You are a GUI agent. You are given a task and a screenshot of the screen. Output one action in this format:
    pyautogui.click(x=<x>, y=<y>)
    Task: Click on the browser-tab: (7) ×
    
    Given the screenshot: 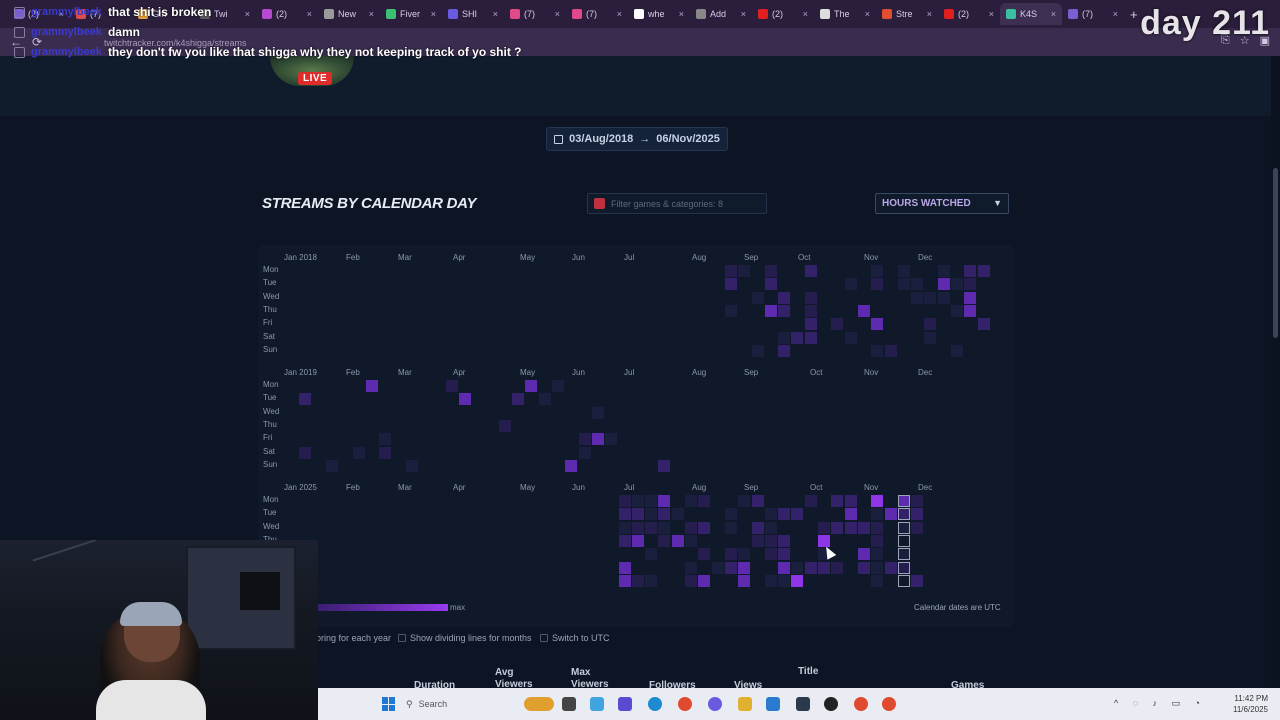 What is the action you would take?
    pyautogui.click(x=597, y=14)
    